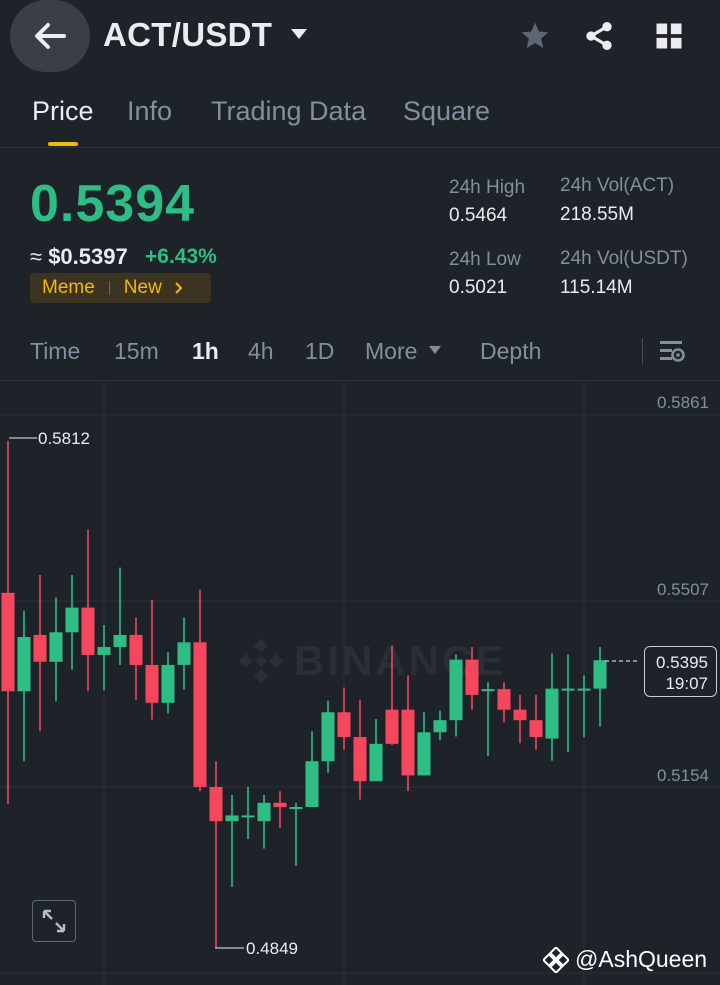 The height and width of the screenshot is (985, 720). What do you see at coordinates (682, 662) in the screenshot?
I see `current-price-value: 0.5395` at bounding box center [682, 662].